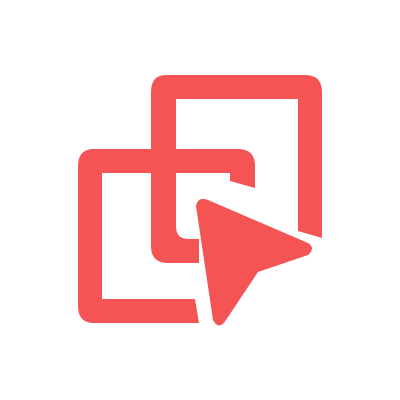 The height and width of the screenshot is (400, 400). I want to click on cursor-arrow-icon, so click(254, 262).